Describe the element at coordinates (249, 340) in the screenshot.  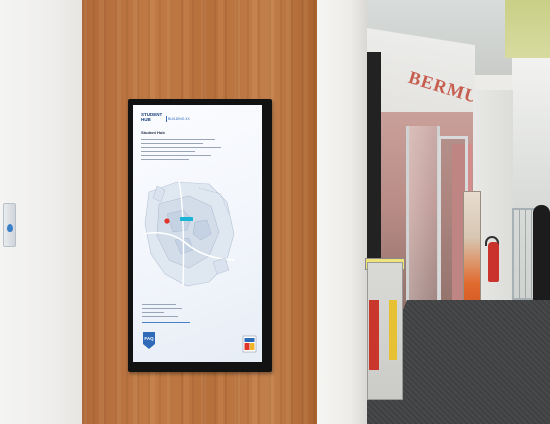
I see `logo-band` at that location.